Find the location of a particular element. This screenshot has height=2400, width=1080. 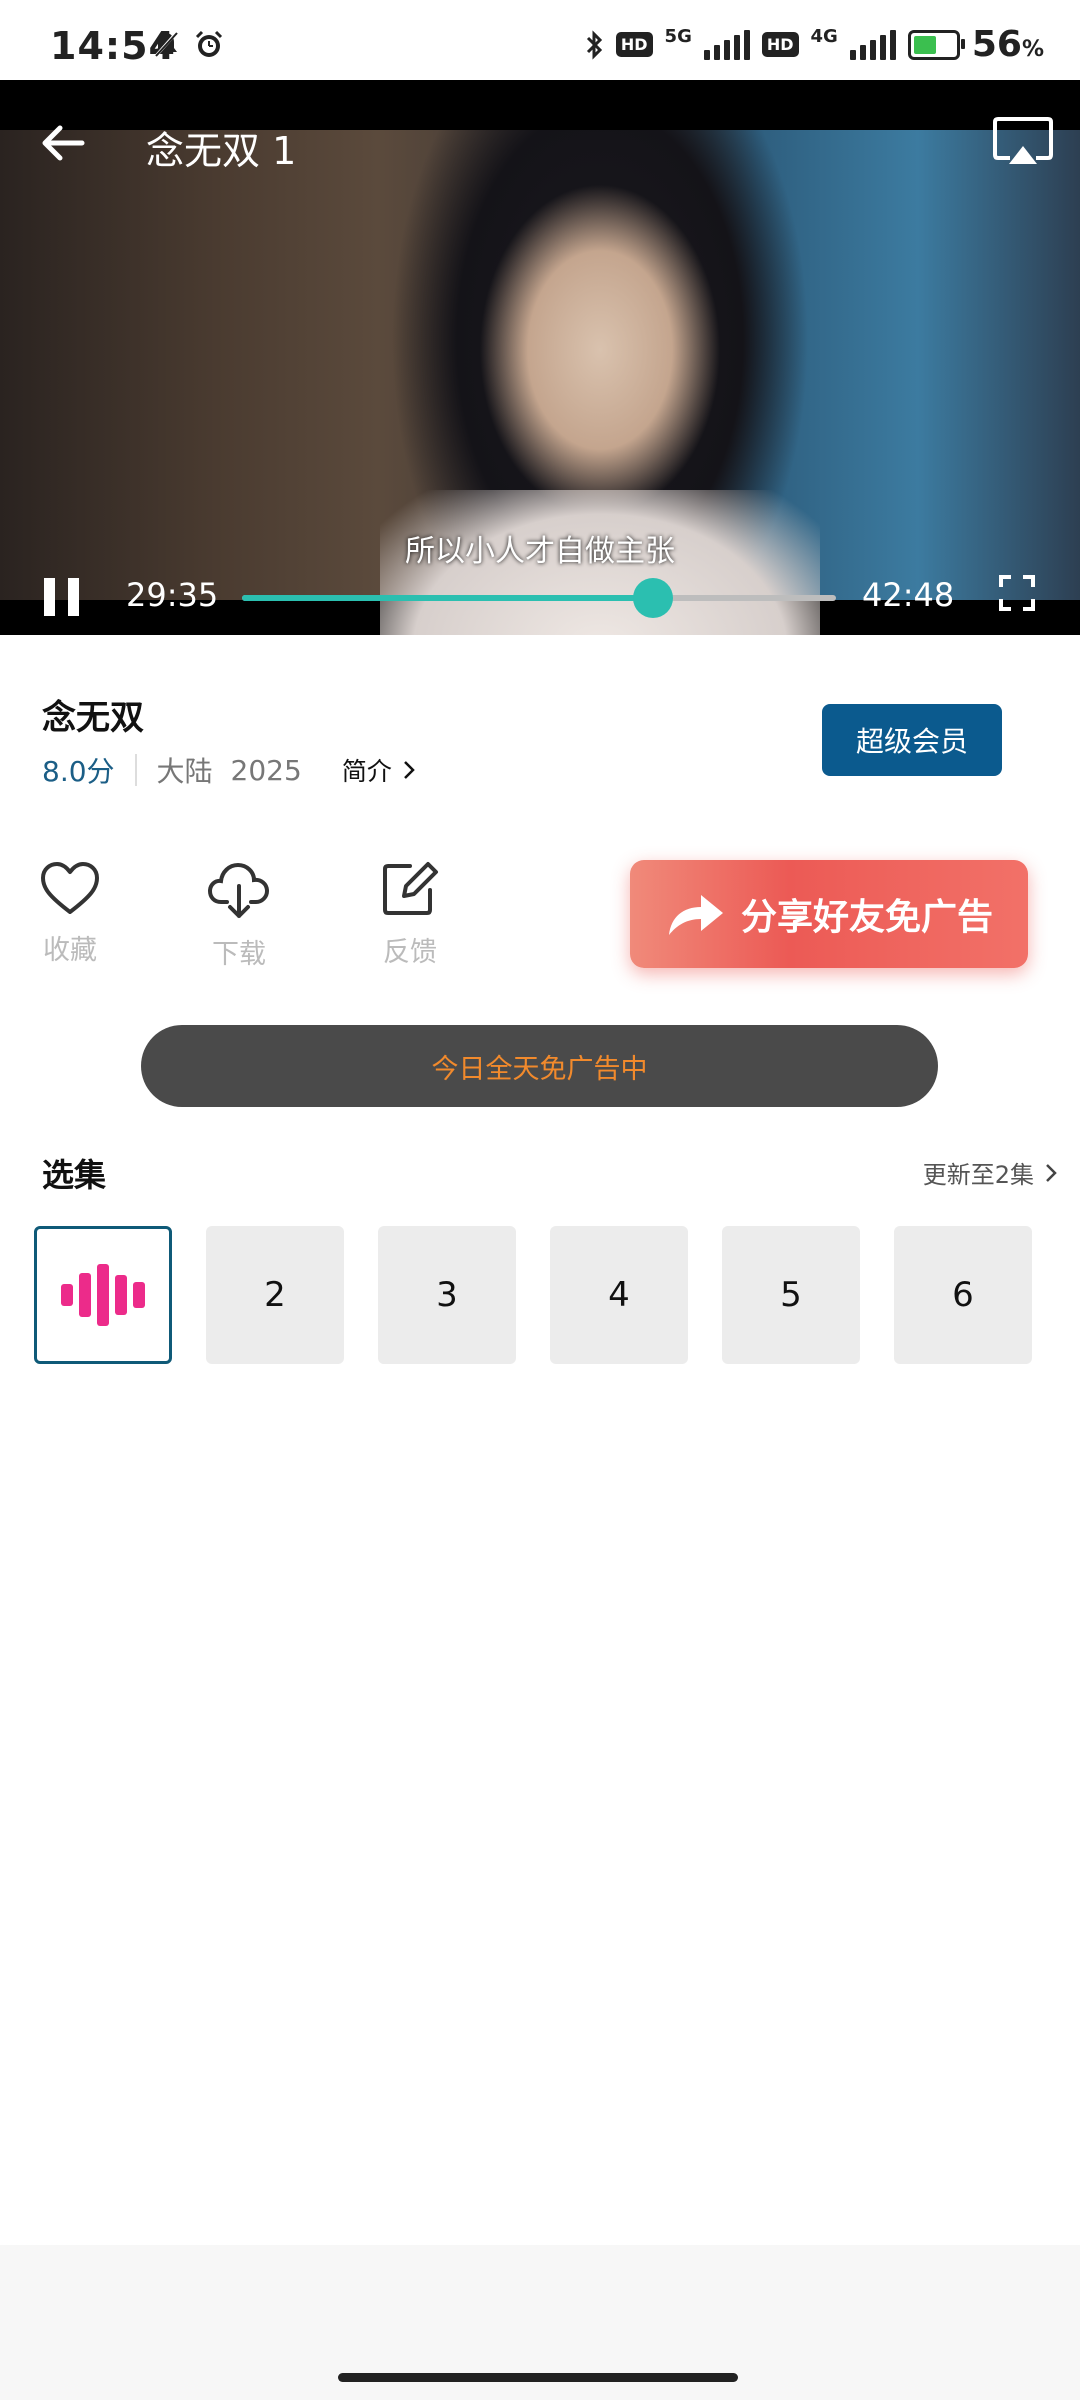

hd-badge-2: HD is located at coordinates (780, 44).